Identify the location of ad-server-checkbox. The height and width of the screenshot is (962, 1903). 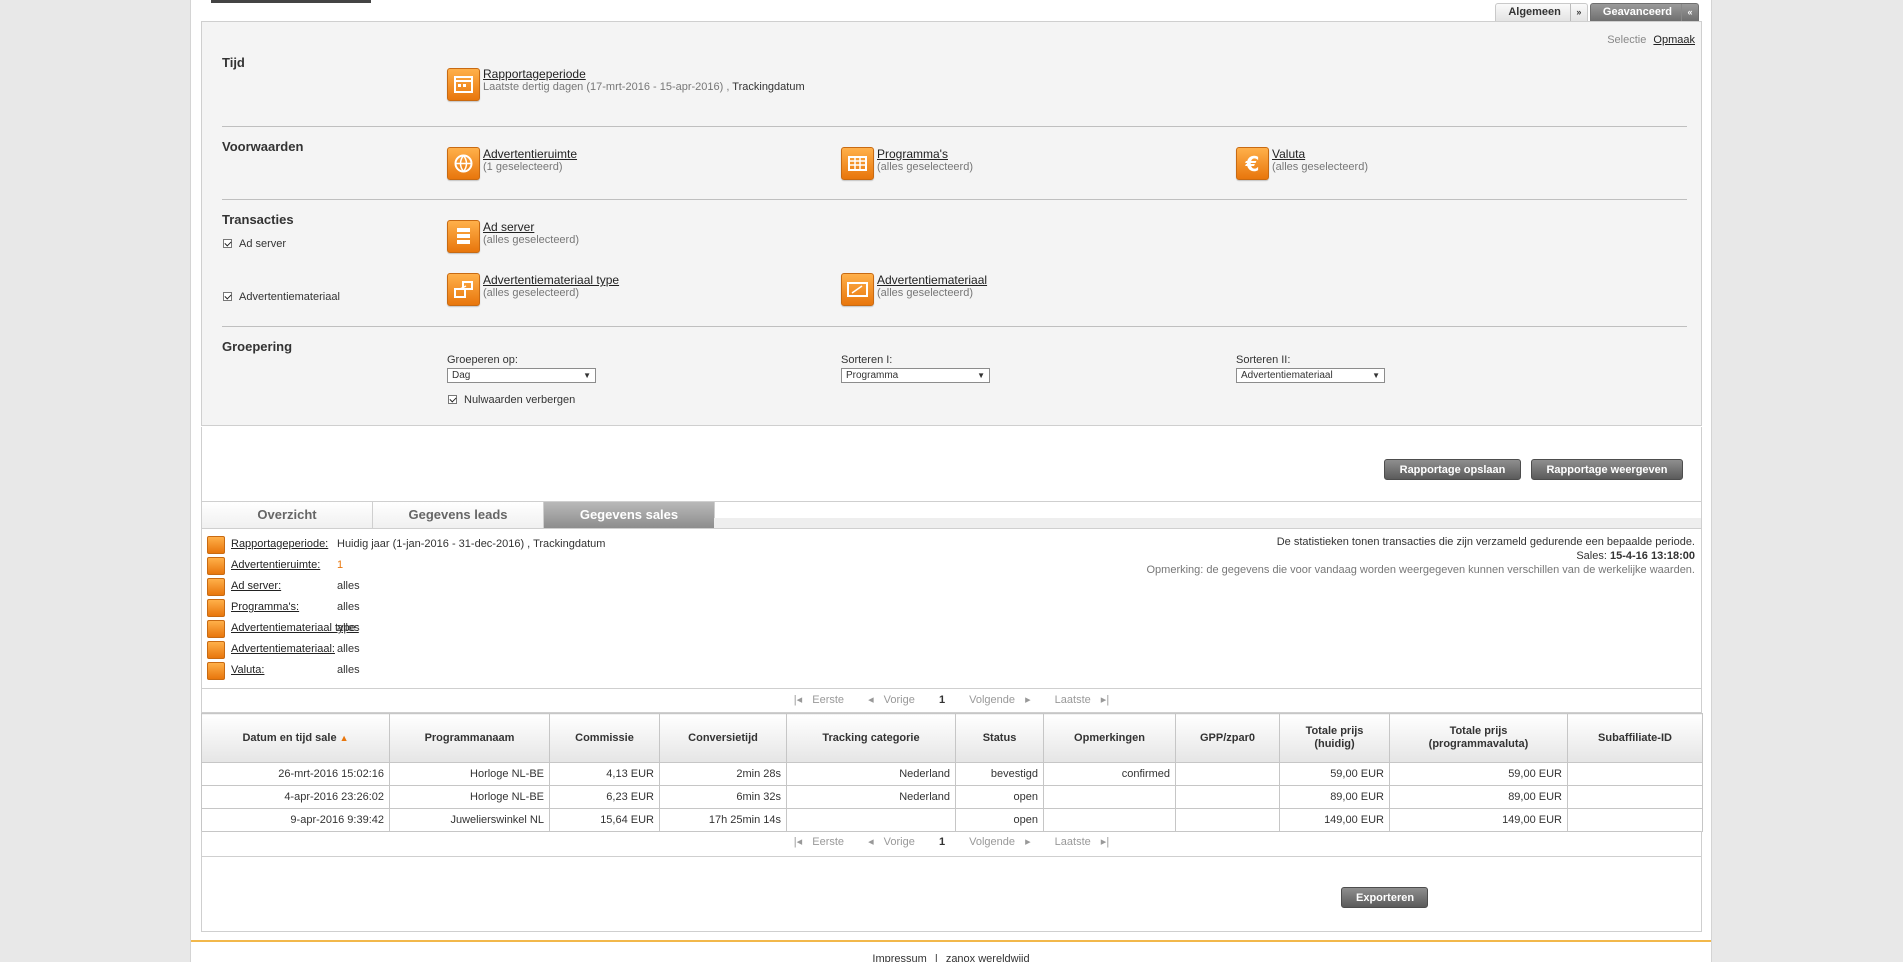
(227, 243).